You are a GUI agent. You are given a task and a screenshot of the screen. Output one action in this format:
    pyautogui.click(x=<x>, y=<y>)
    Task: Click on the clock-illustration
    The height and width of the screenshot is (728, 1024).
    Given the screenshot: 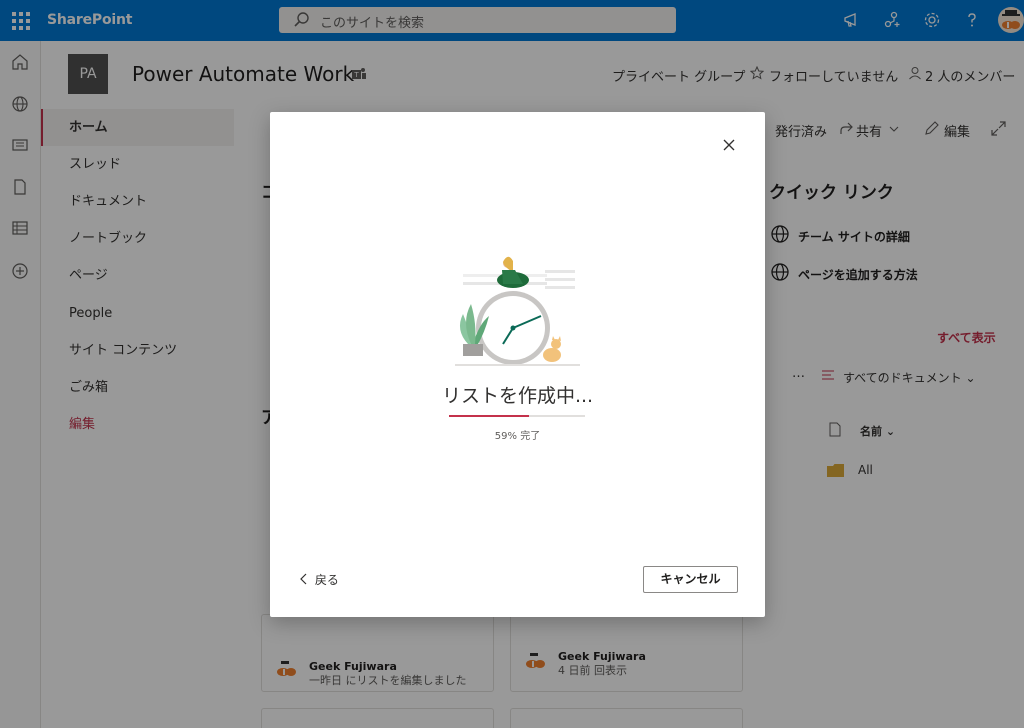 What is the action you would take?
    pyautogui.click(x=517, y=311)
    